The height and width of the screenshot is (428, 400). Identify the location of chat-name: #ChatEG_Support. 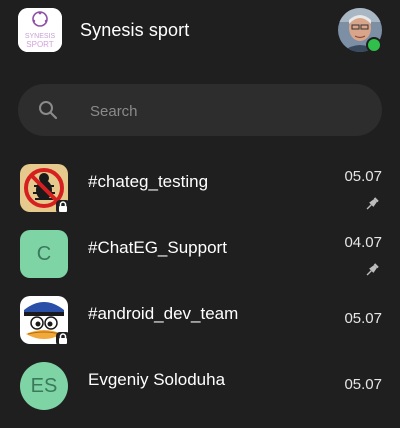
(157, 247).